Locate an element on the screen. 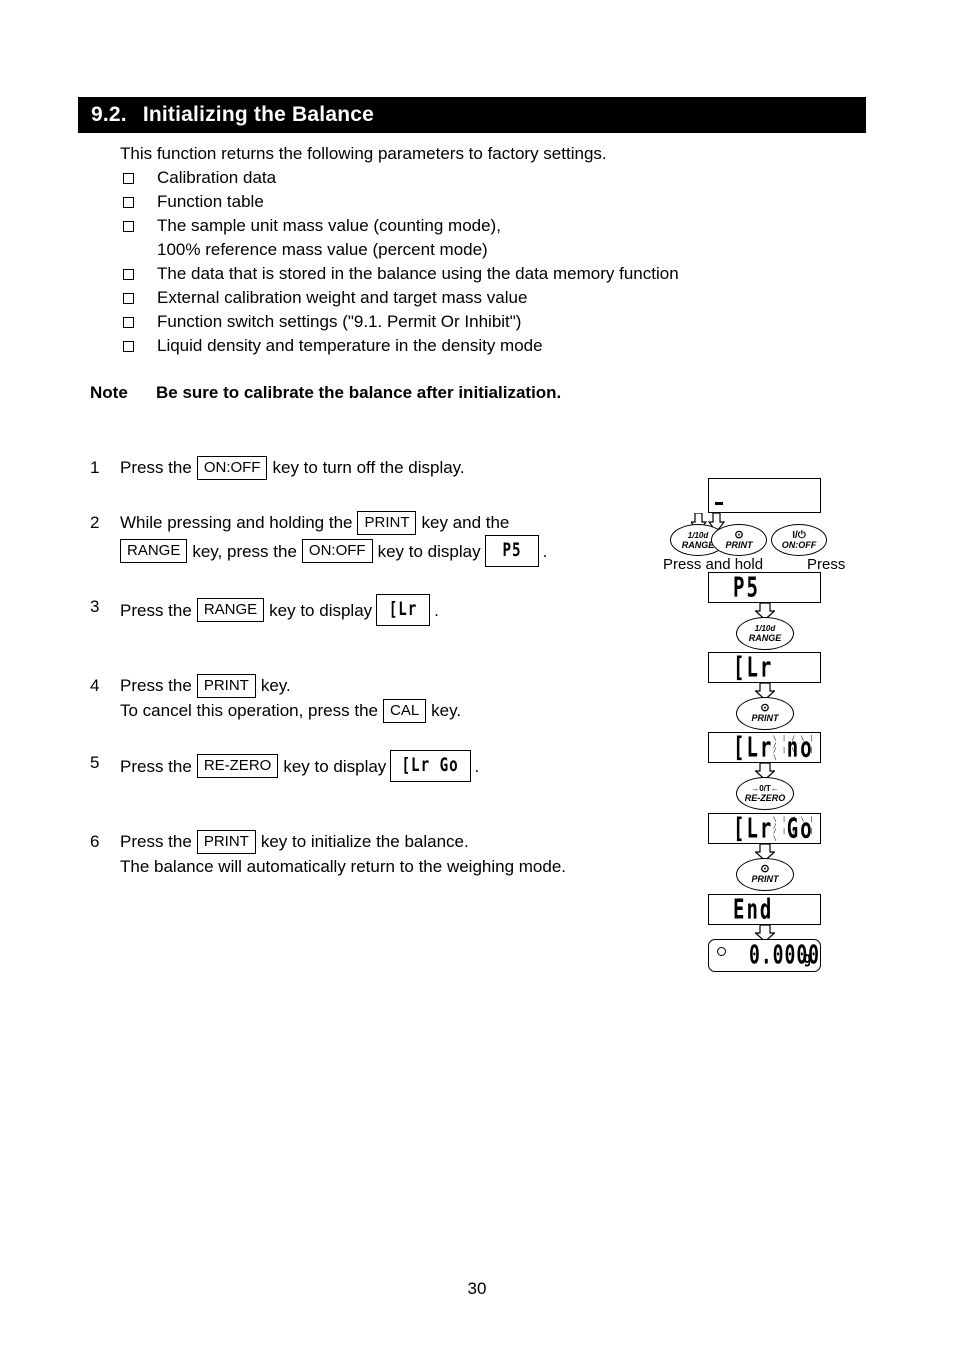 Image resolution: width=954 pixels, height=1350 pixels. caption-press-and-hold: Press and hold is located at coordinates (713, 564).